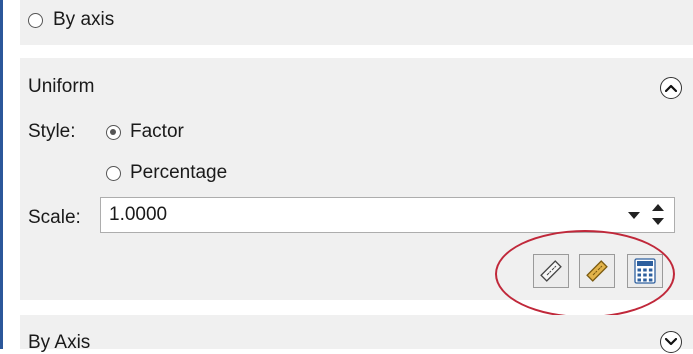 The image size is (693, 354). I want to click on yellow-ruler-button, so click(597, 271).